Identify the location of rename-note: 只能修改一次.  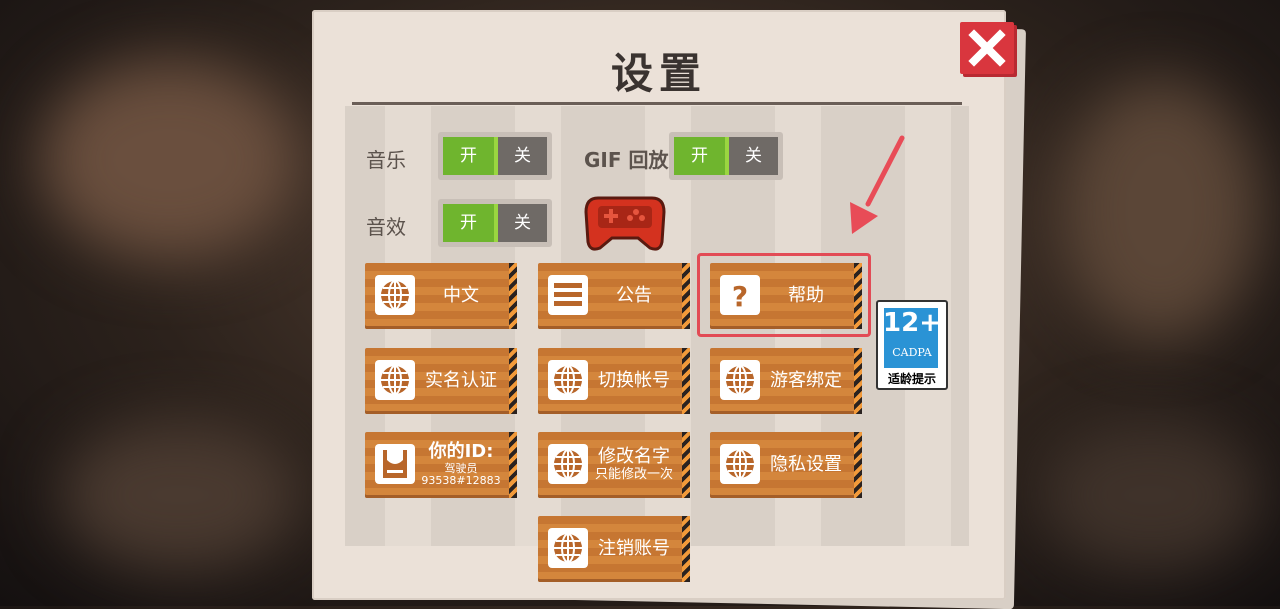
(633, 474).